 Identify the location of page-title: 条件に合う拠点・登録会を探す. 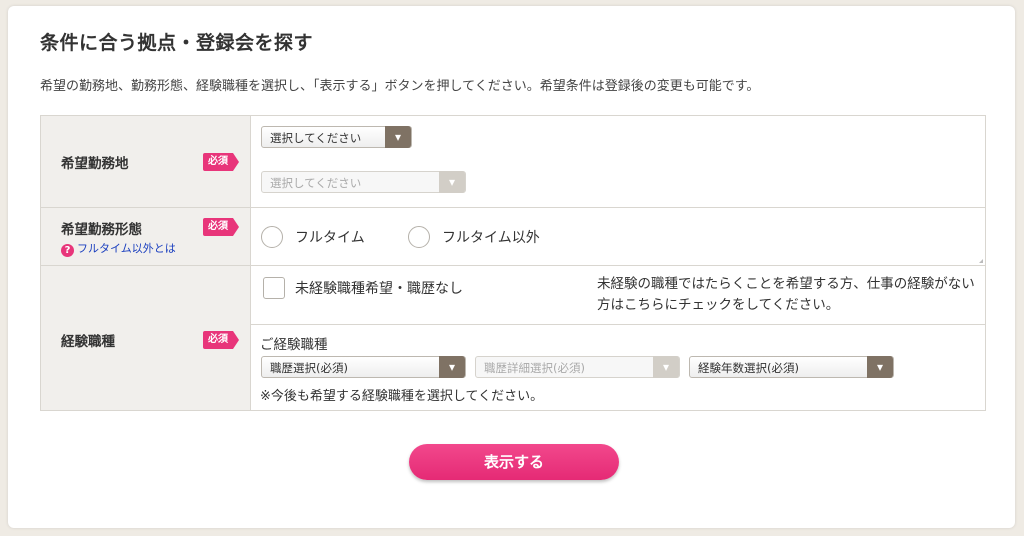
(177, 43).